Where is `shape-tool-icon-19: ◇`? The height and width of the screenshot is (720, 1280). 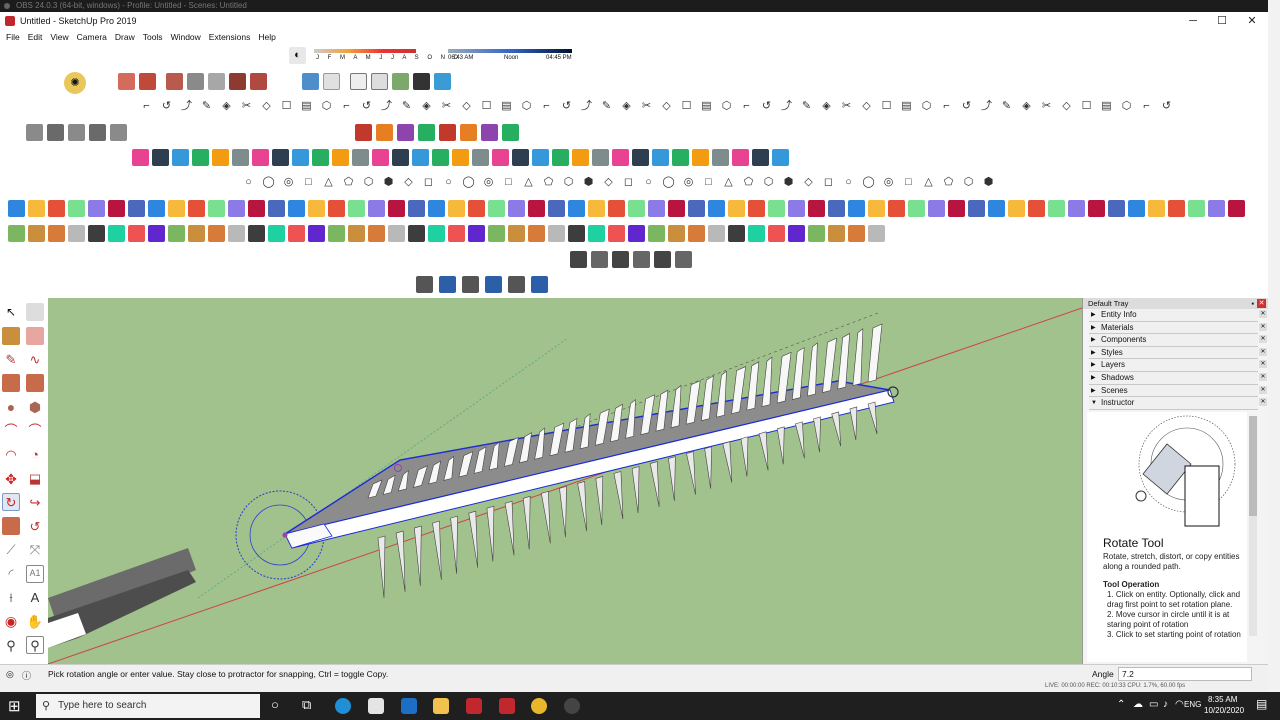 shape-tool-icon-19: ◇ is located at coordinates (608, 182).